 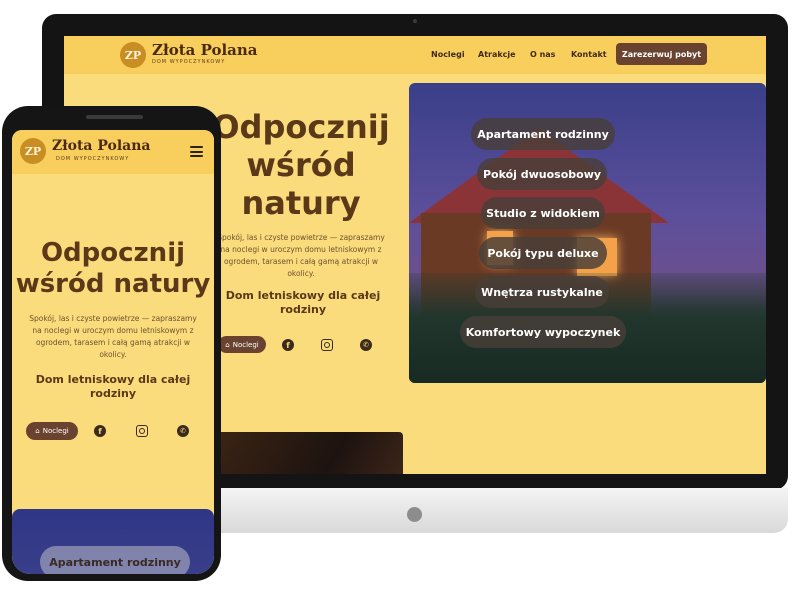 I want to click on book-stay-button: Zarezerwuj pobyt, so click(x=661, y=54).